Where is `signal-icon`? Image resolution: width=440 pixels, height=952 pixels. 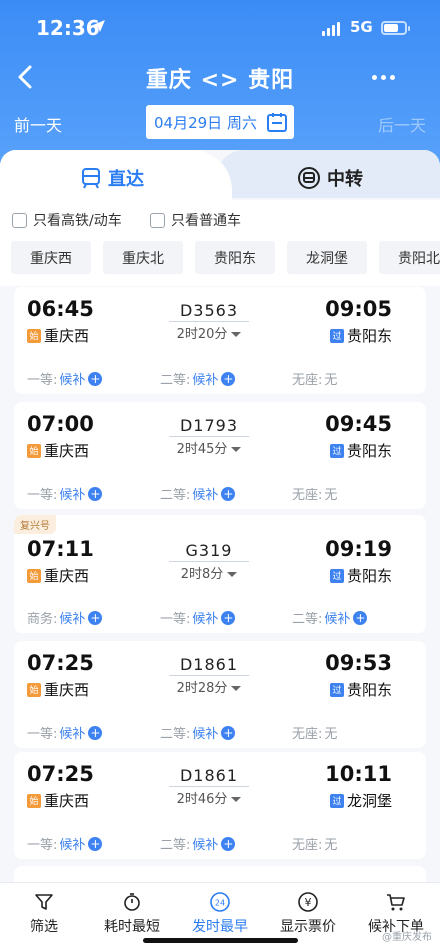 signal-icon is located at coordinates (331, 29).